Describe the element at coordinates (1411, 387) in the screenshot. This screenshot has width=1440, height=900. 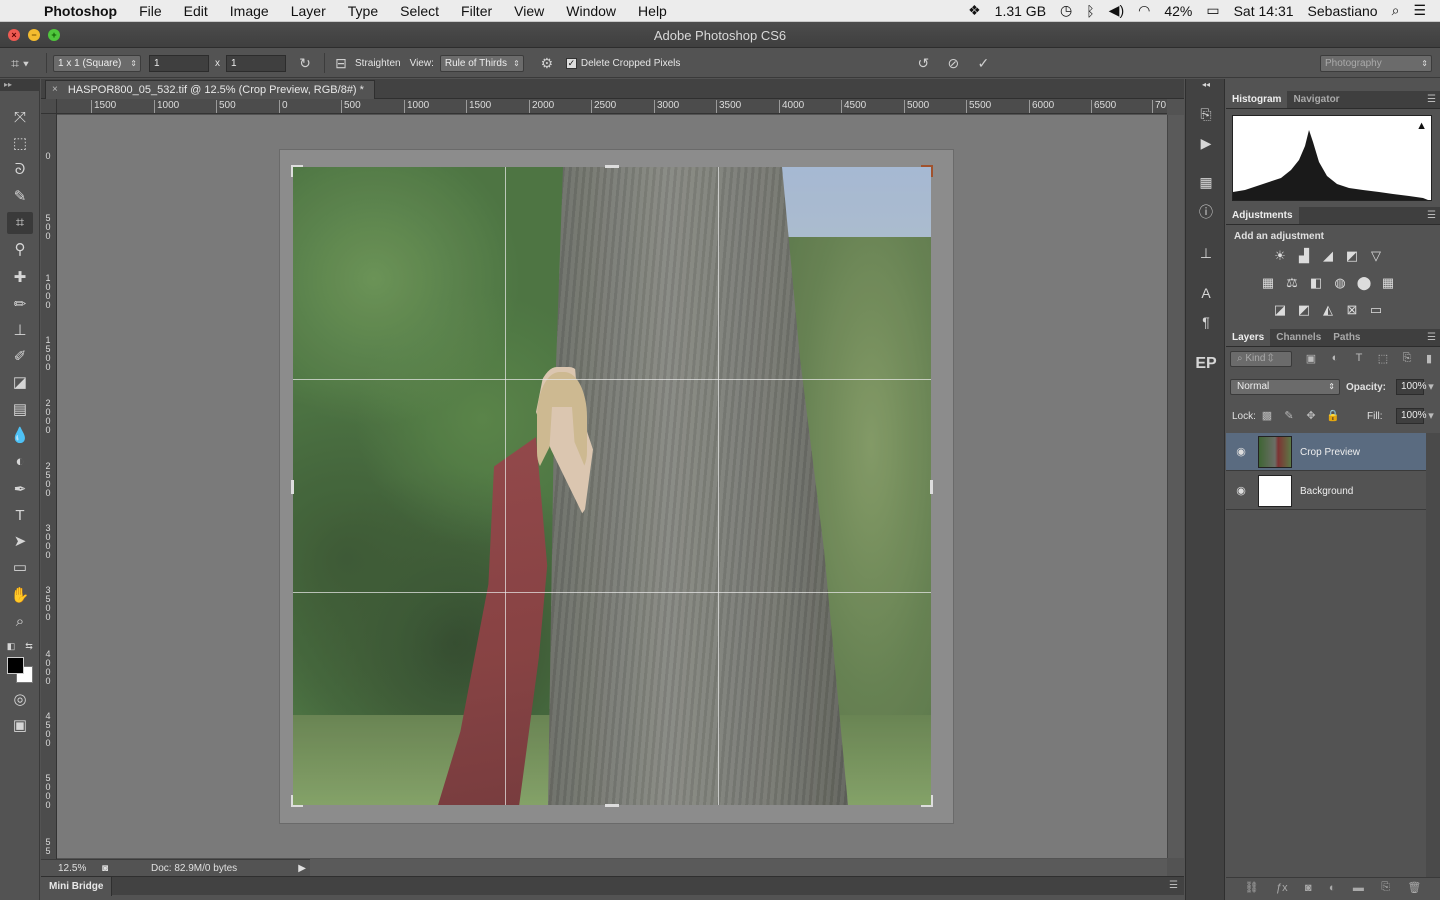
I see `opacity-input: 100%` at that location.